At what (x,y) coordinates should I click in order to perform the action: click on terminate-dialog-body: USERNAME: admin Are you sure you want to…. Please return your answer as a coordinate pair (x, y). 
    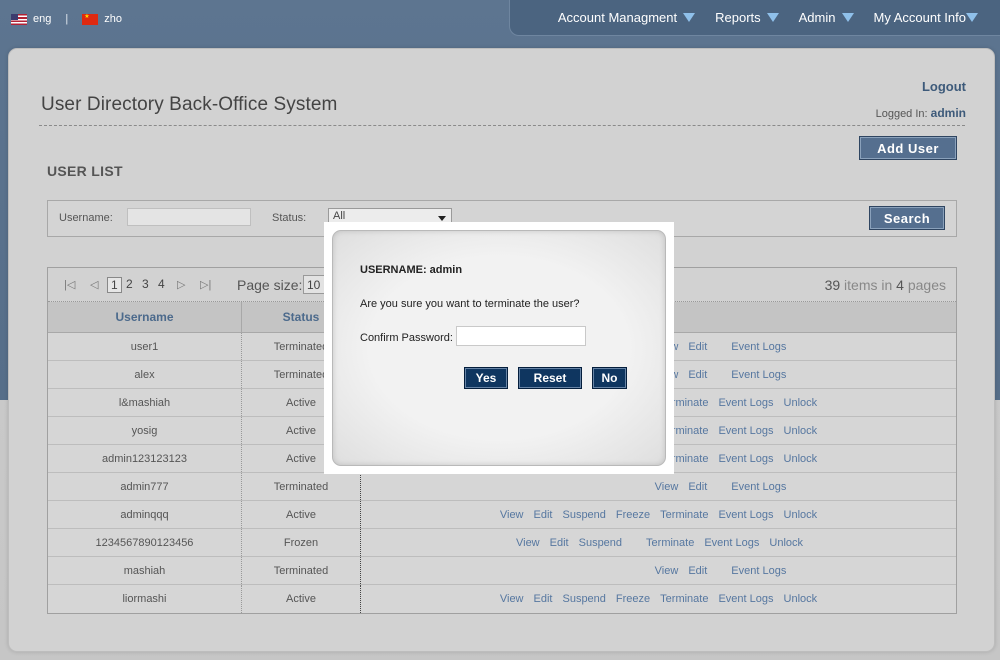
    Looking at the image, I should click on (499, 348).